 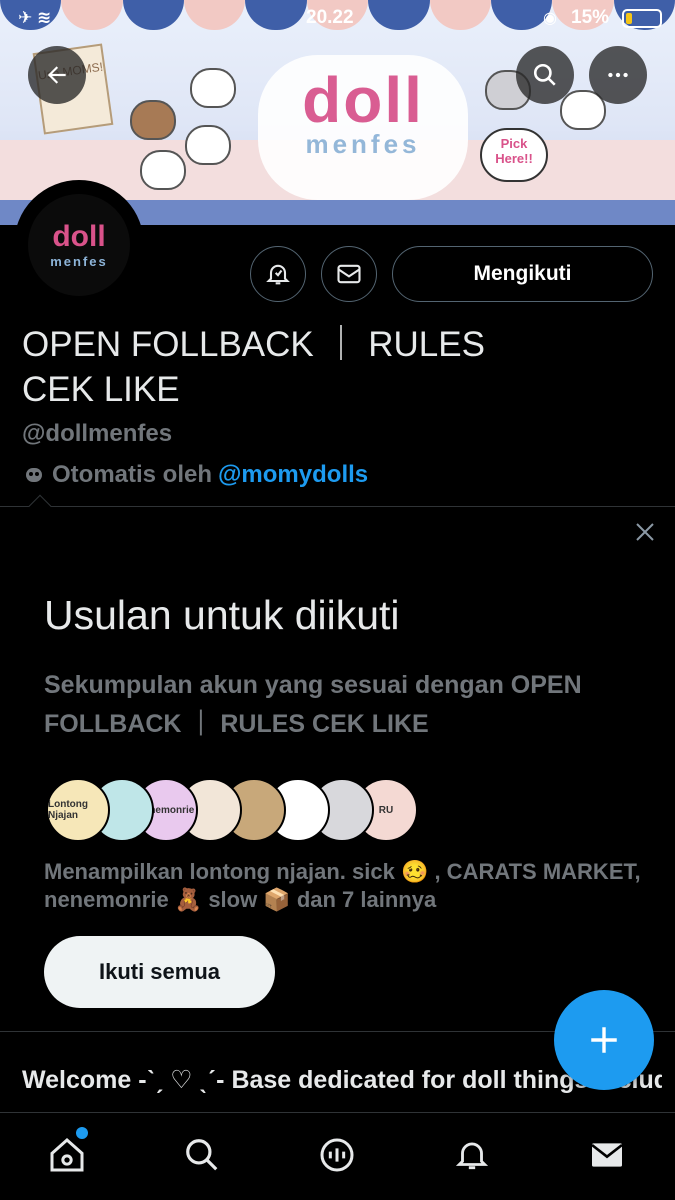 What do you see at coordinates (35, 17) in the screenshot?
I see `signal-wifi-icon: ✈ ≋` at bounding box center [35, 17].